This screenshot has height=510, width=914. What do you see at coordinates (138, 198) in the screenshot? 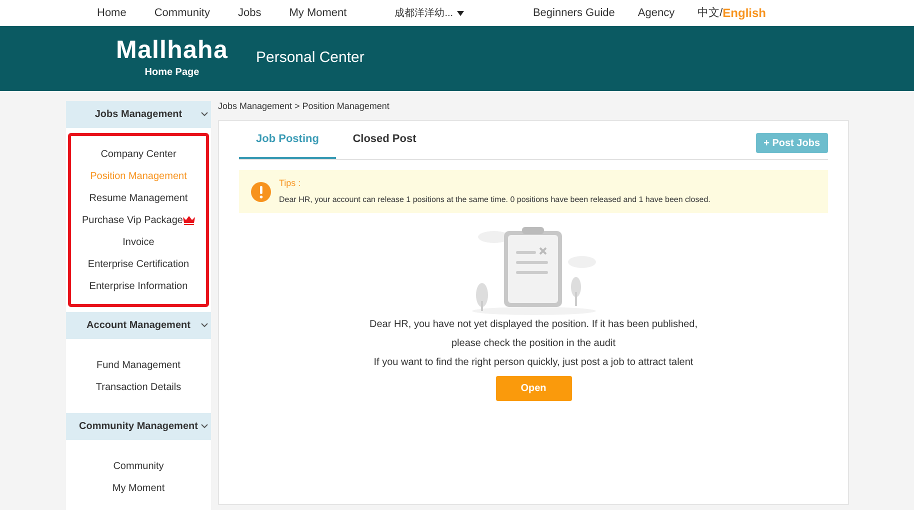
I see `sidebar-item: Resume Management` at bounding box center [138, 198].